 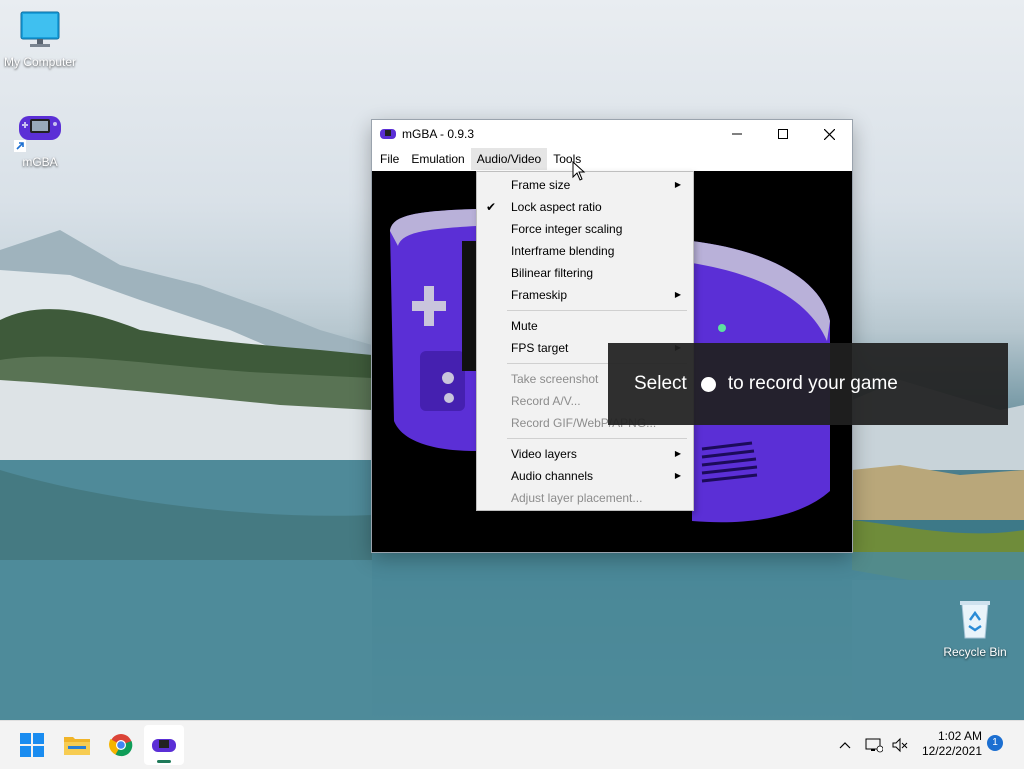 I want to click on title-bar: mGBA - 0.9.3, so click(x=612, y=134).